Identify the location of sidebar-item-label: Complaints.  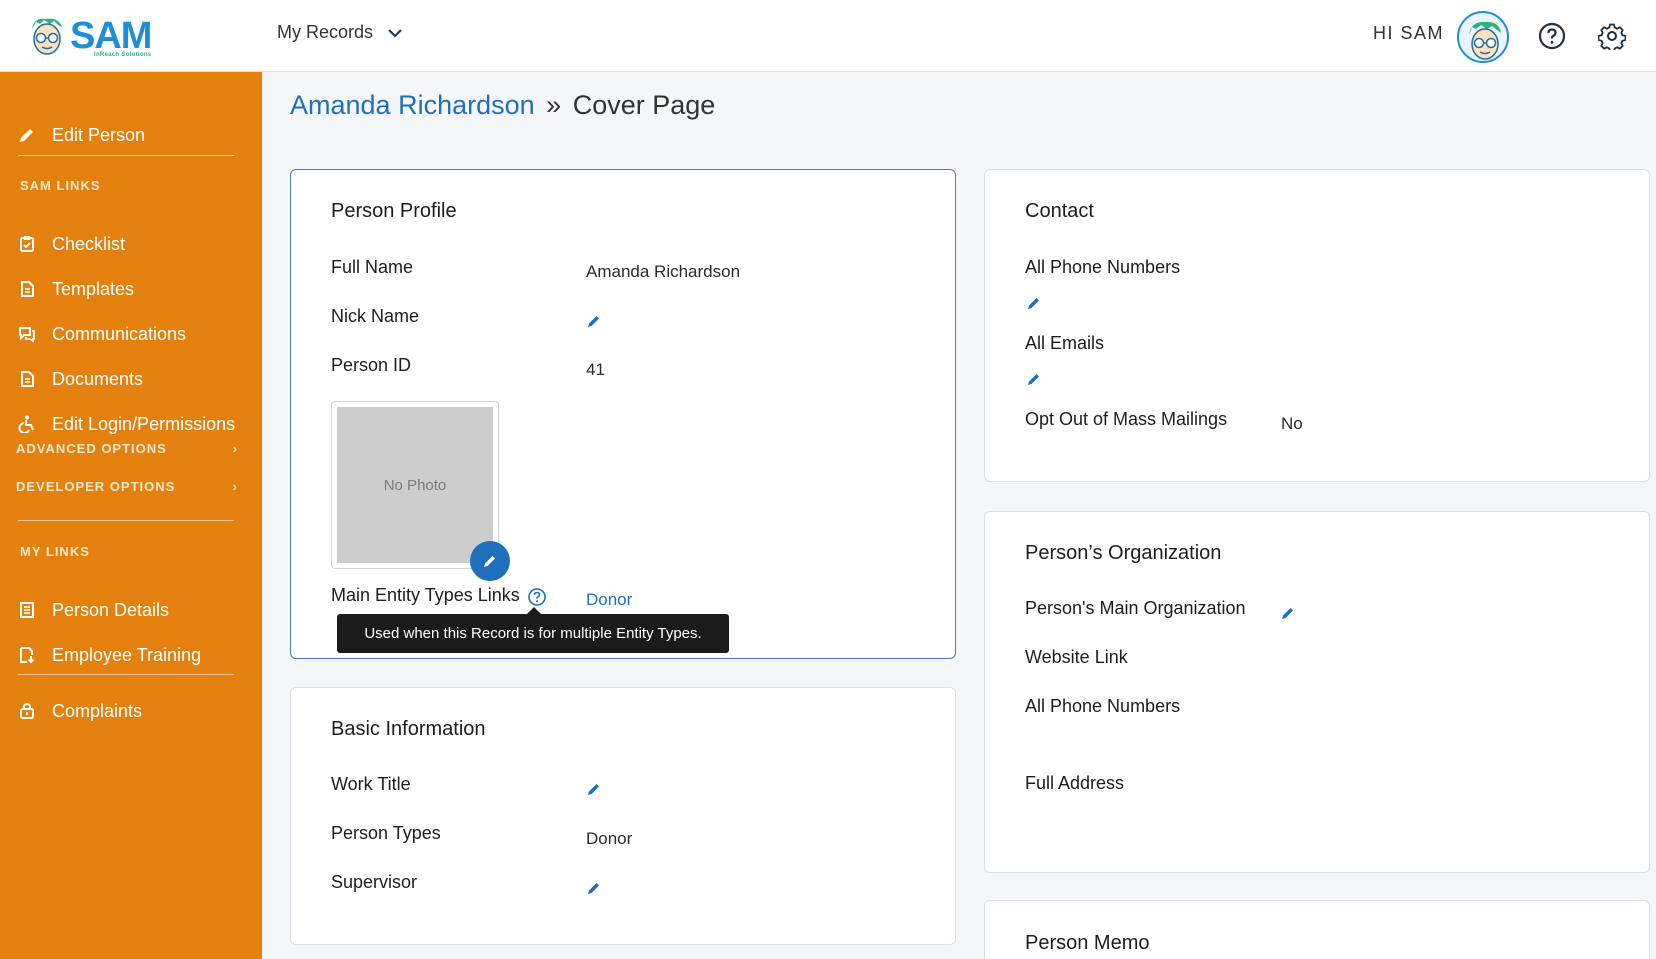
(97, 710).